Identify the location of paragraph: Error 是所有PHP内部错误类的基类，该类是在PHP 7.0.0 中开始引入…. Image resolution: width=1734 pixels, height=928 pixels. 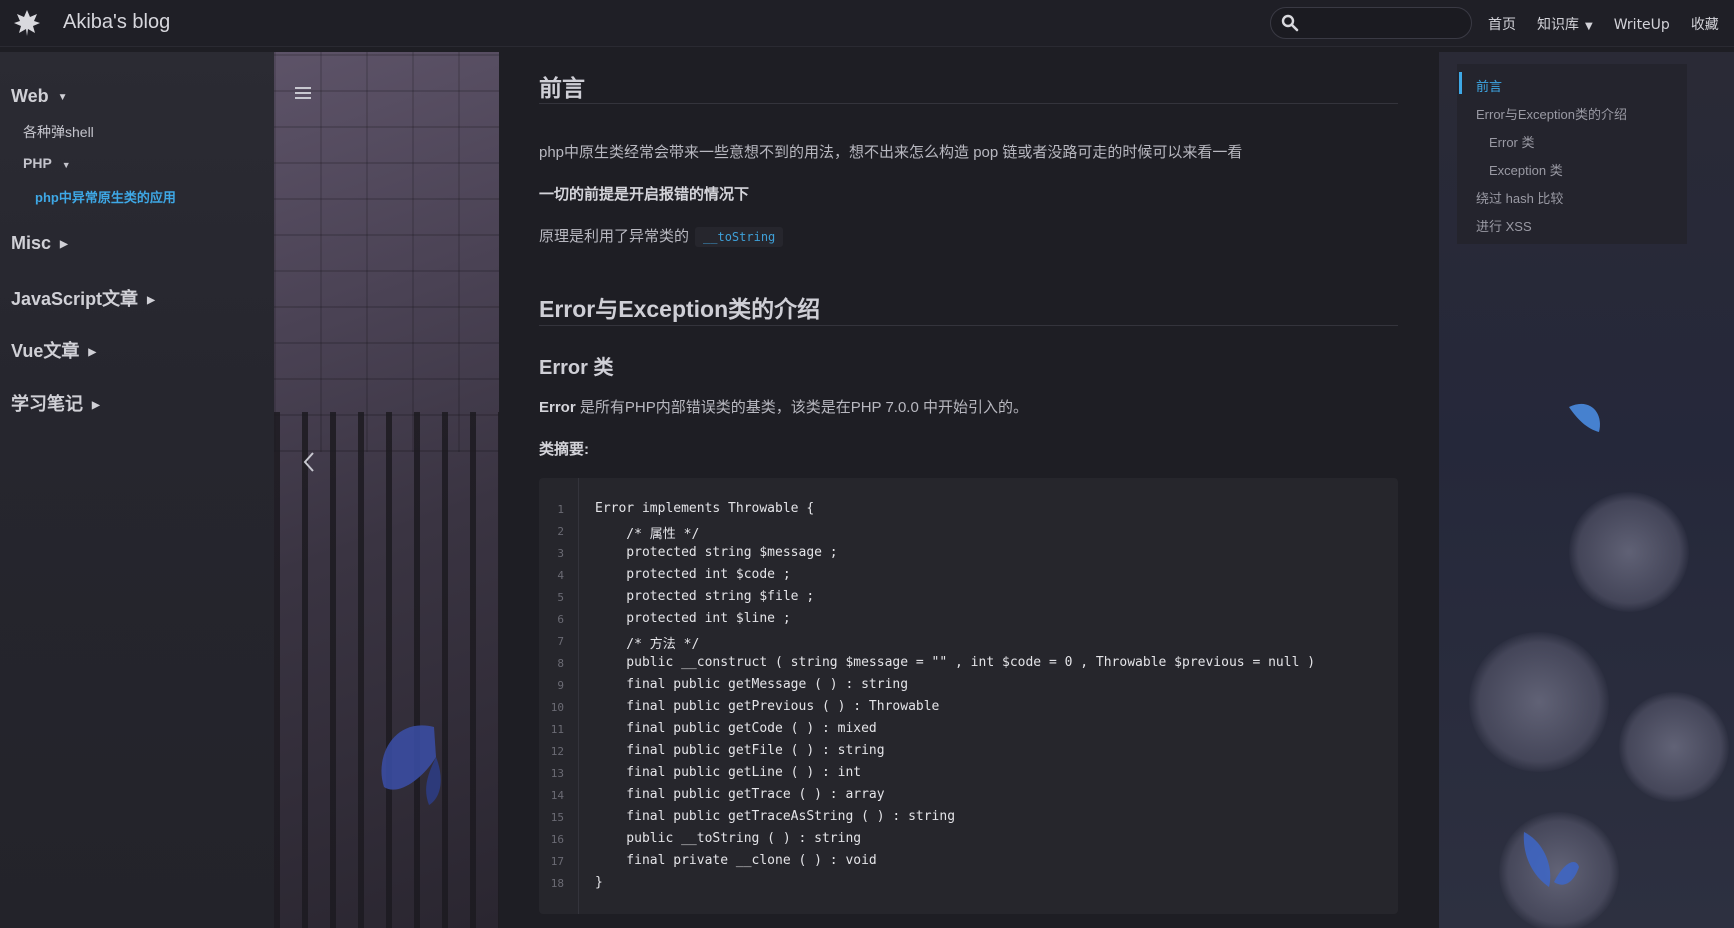
(783, 406).